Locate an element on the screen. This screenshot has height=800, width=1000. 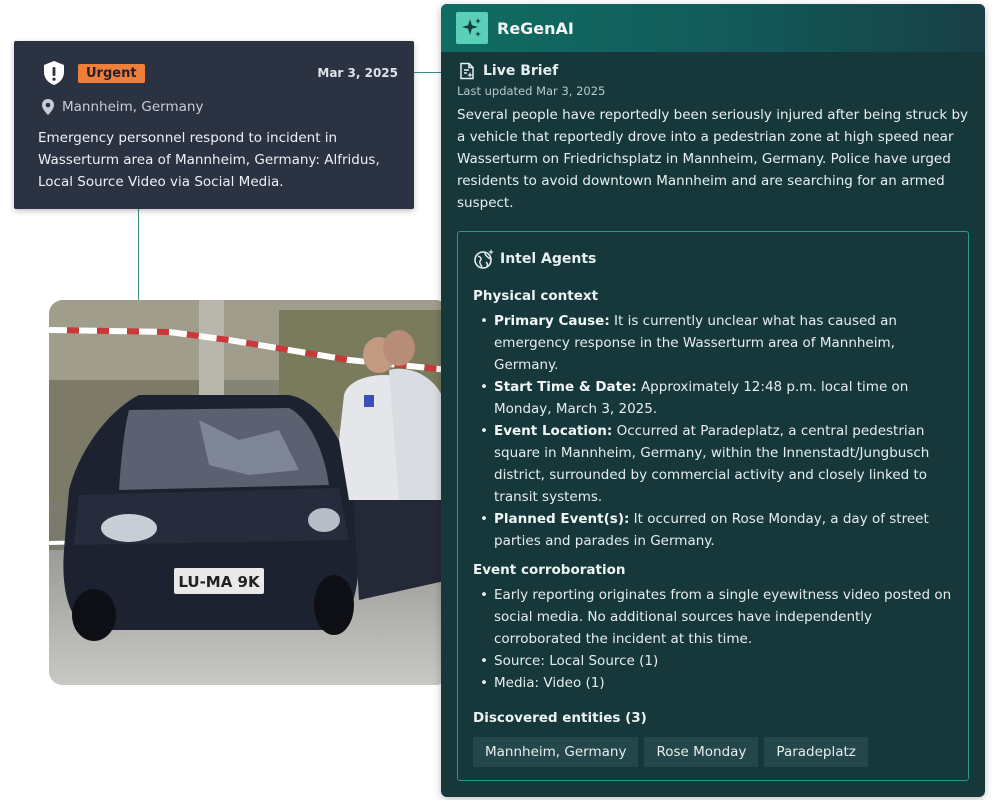
panel-header: ReGenAI is located at coordinates (713, 28).